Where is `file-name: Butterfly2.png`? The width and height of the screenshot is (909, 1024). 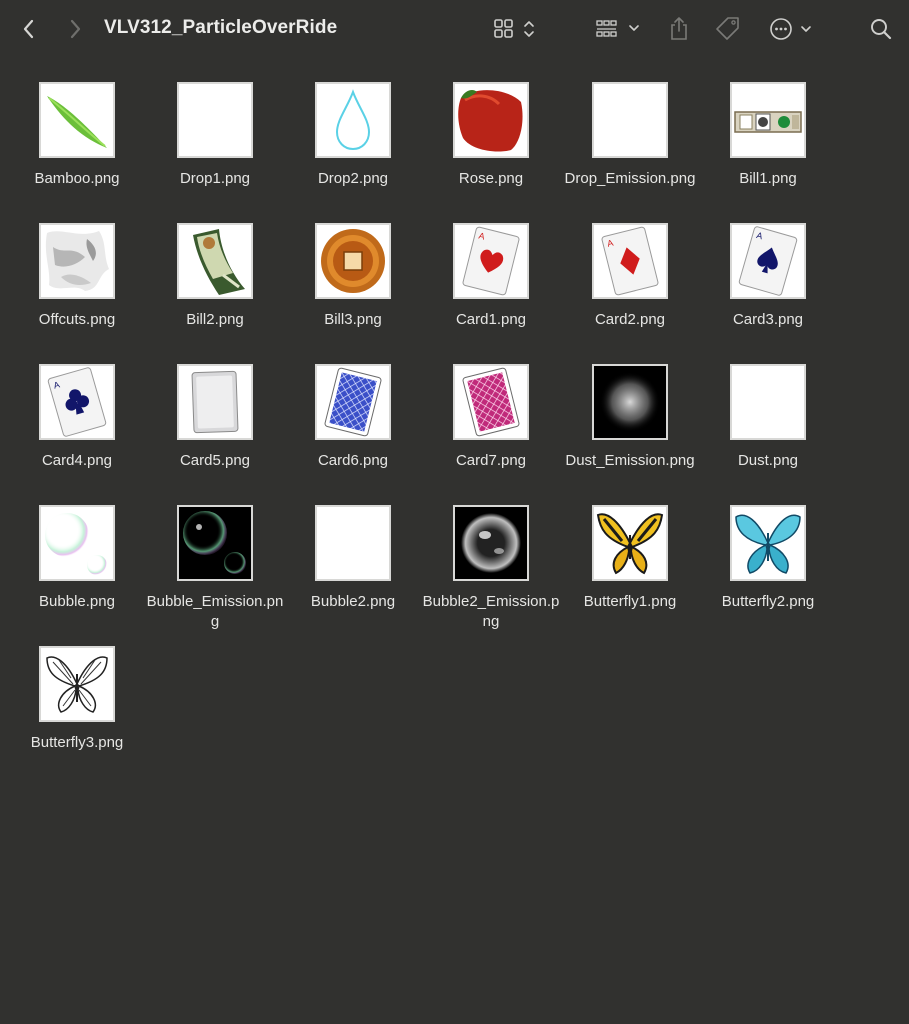
file-name: Butterfly2.png is located at coordinates (768, 601).